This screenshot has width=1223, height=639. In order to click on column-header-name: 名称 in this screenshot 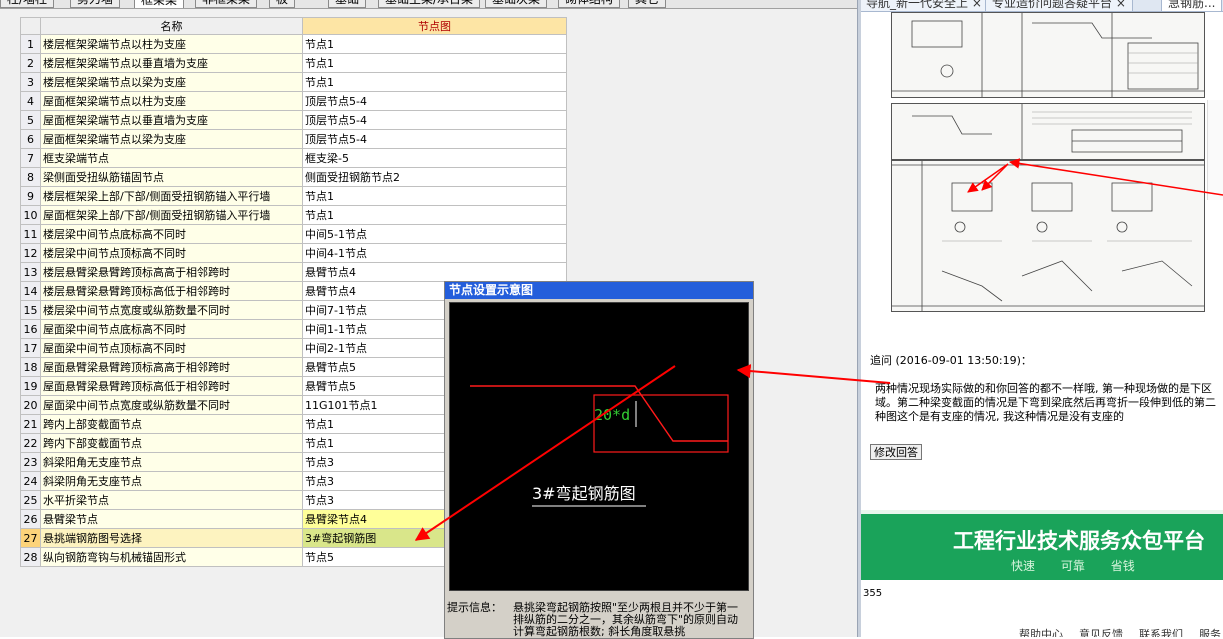, I will do `click(171, 26)`.